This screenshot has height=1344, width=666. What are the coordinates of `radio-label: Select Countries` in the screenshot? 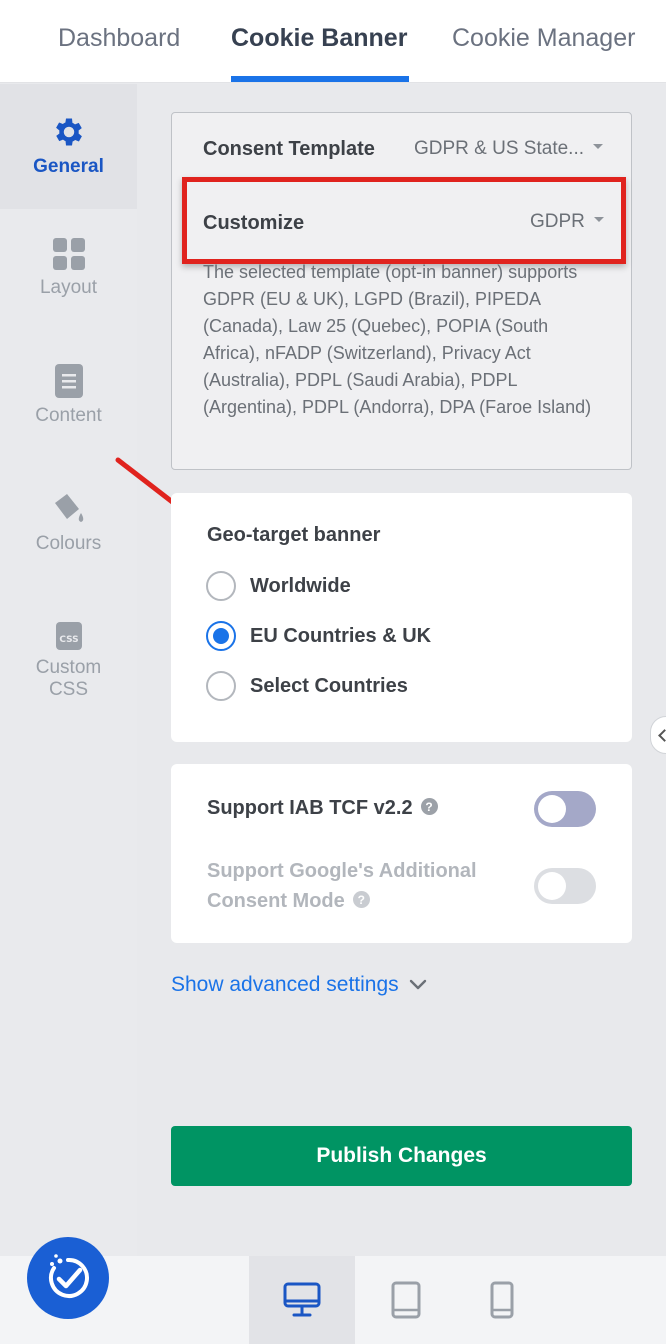 It's located at (329, 685).